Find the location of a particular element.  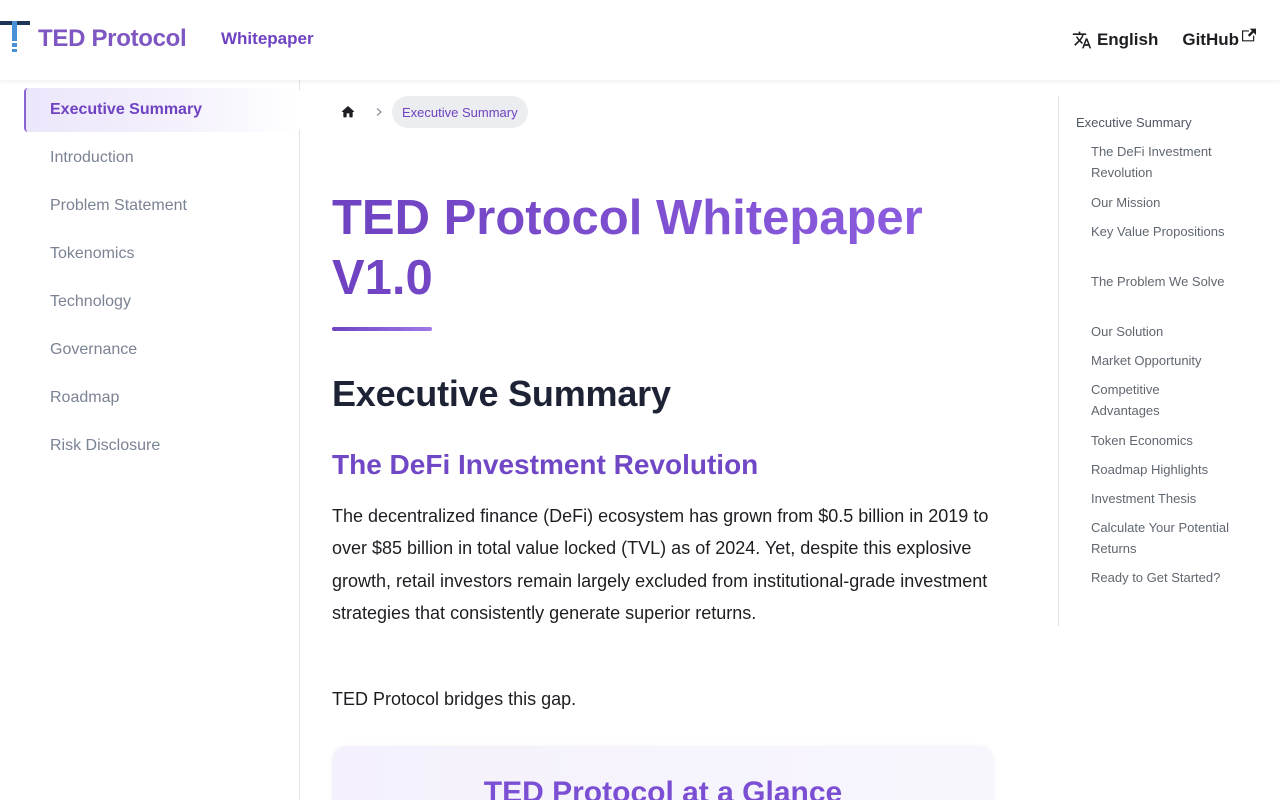

external-link-icon is located at coordinates (1249, 35).